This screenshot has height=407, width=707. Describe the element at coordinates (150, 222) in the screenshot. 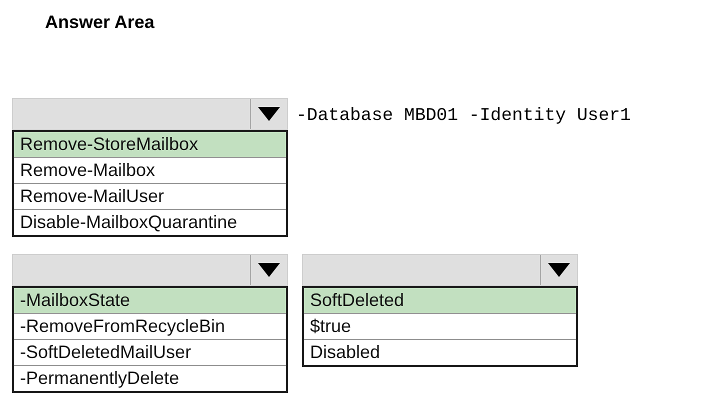

I see `dropdown-option: Disable-MailboxQuarantine` at that location.